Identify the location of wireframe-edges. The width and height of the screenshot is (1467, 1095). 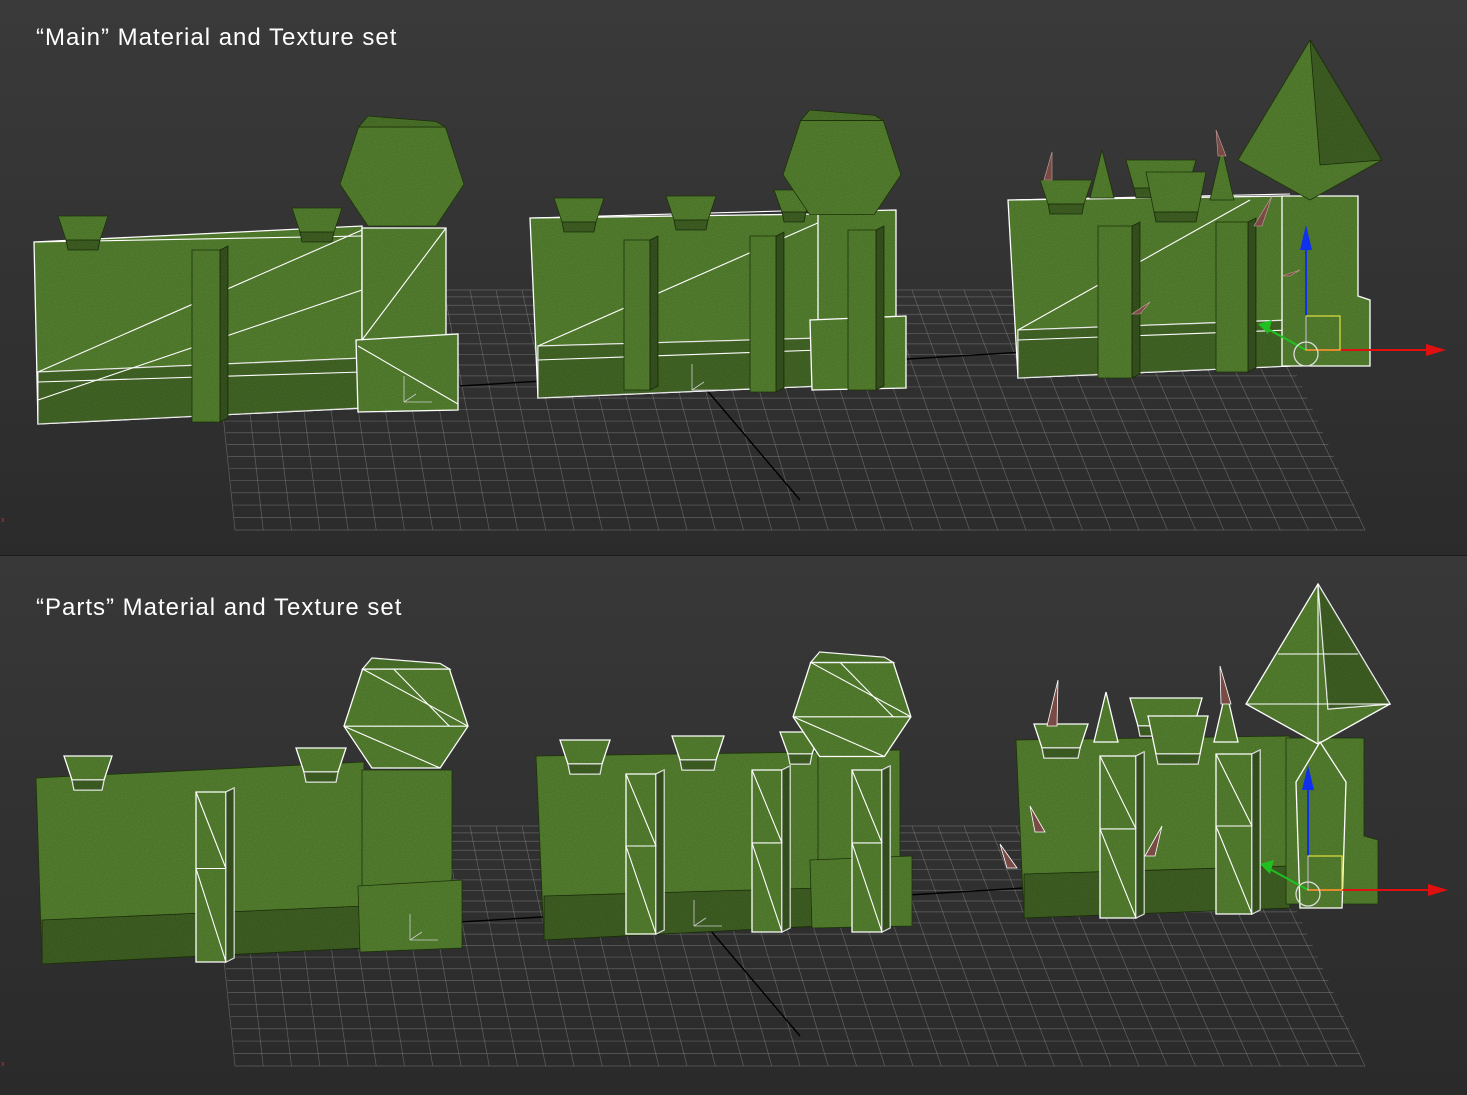
(1318, 664).